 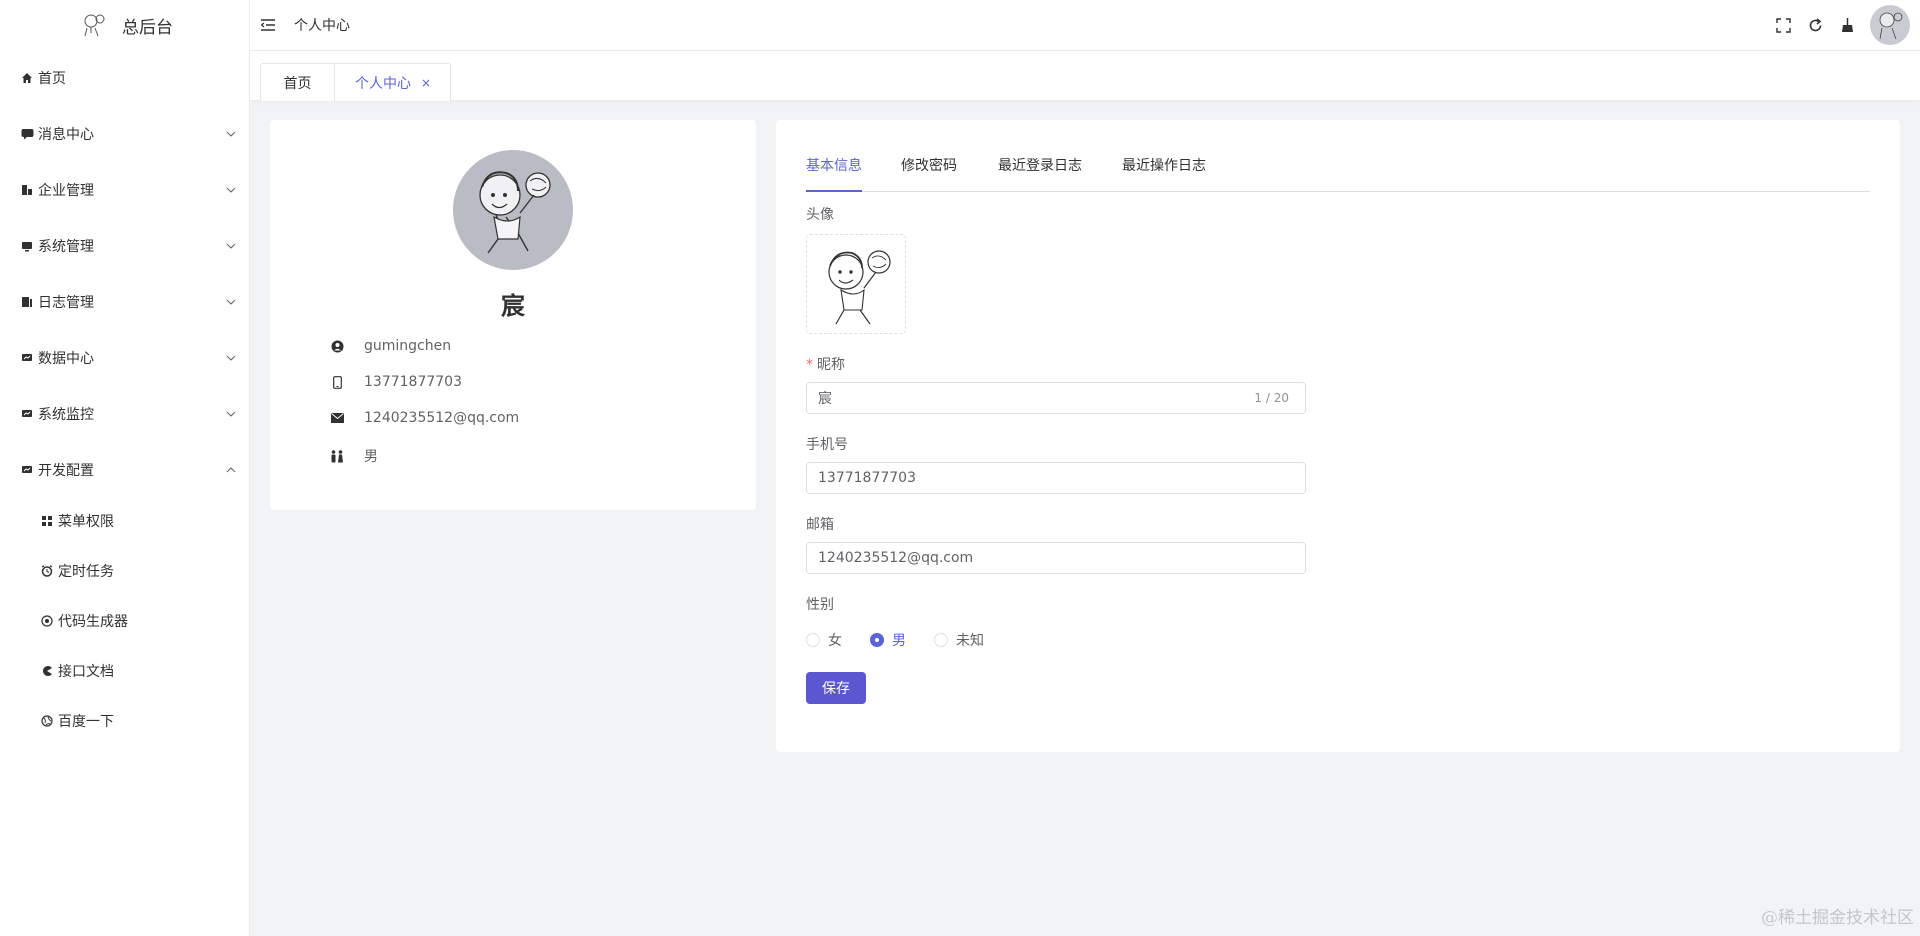 What do you see at coordinates (959, 640) in the screenshot?
I see `gender-radio-unknown: 未知` at bounding box center [959, 640].